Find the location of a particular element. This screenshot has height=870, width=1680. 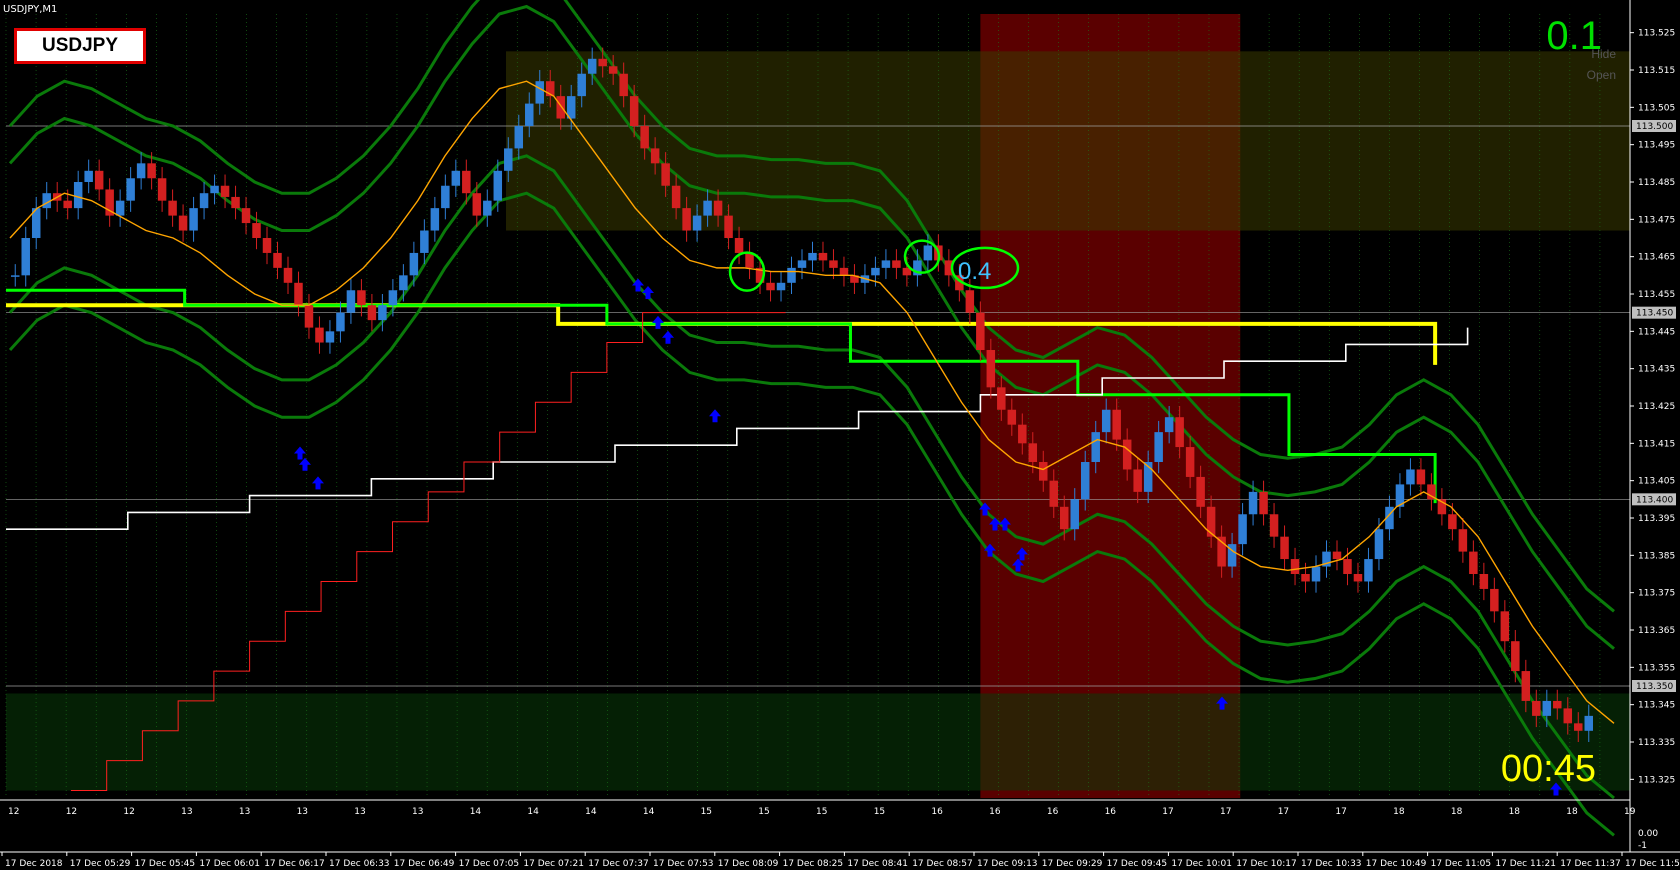

hide-button: Hide is located at coordinates (1603, 54).